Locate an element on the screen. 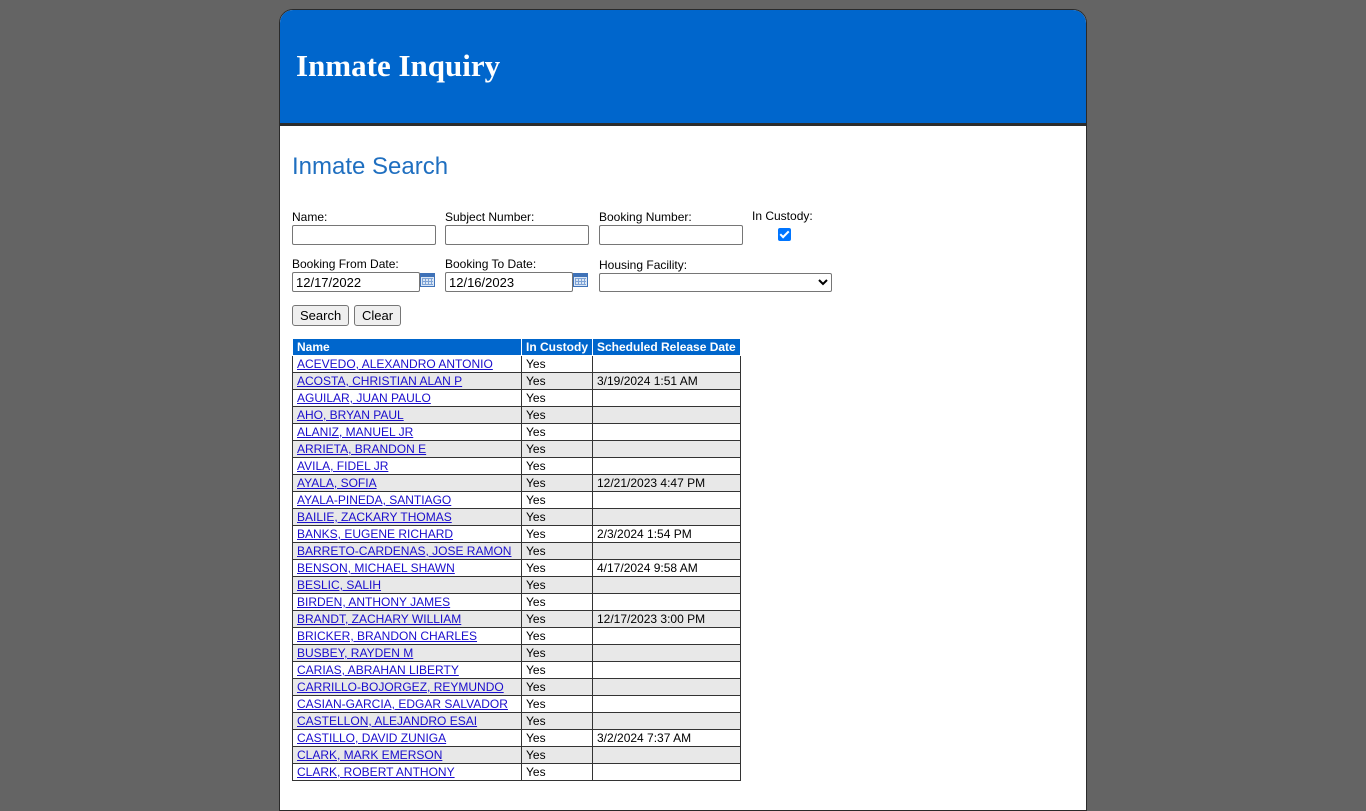 This screenshot has height=811, width=1366. inmate-name-cell: CLARK, ROBERT ANTHONY is located at coordinates (407, 772).